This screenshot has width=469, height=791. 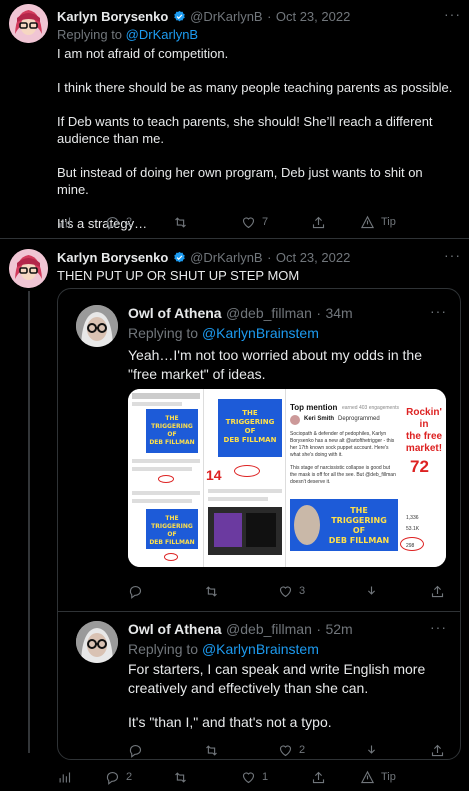 I want to click on like-count: 1, so click(x=265, y=777).